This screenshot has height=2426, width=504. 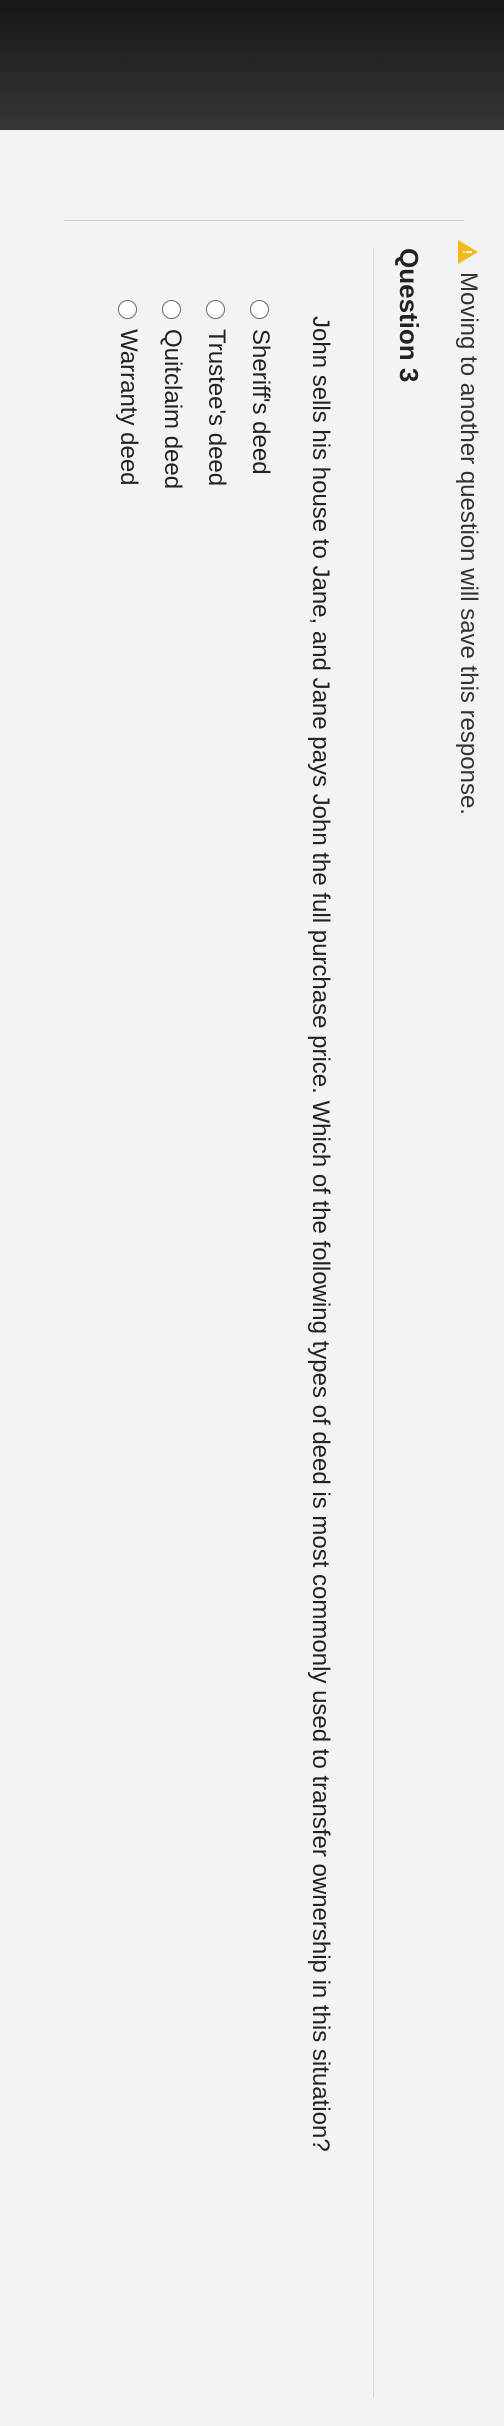 I want to click on option-label: Sheriff's deed, so click(x=260, y=402).